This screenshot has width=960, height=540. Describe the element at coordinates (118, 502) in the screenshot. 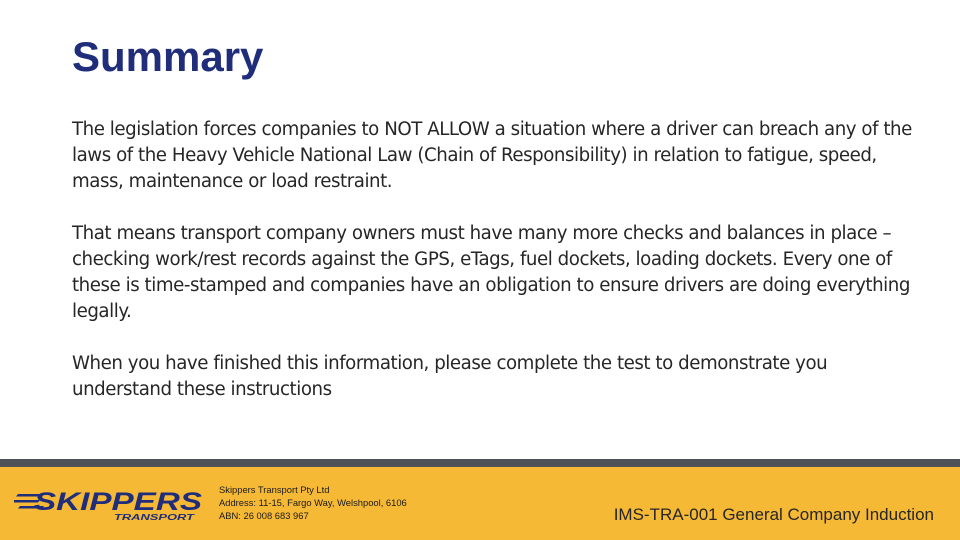

I see `logo-wordmark: SKIPPERS` at that location.